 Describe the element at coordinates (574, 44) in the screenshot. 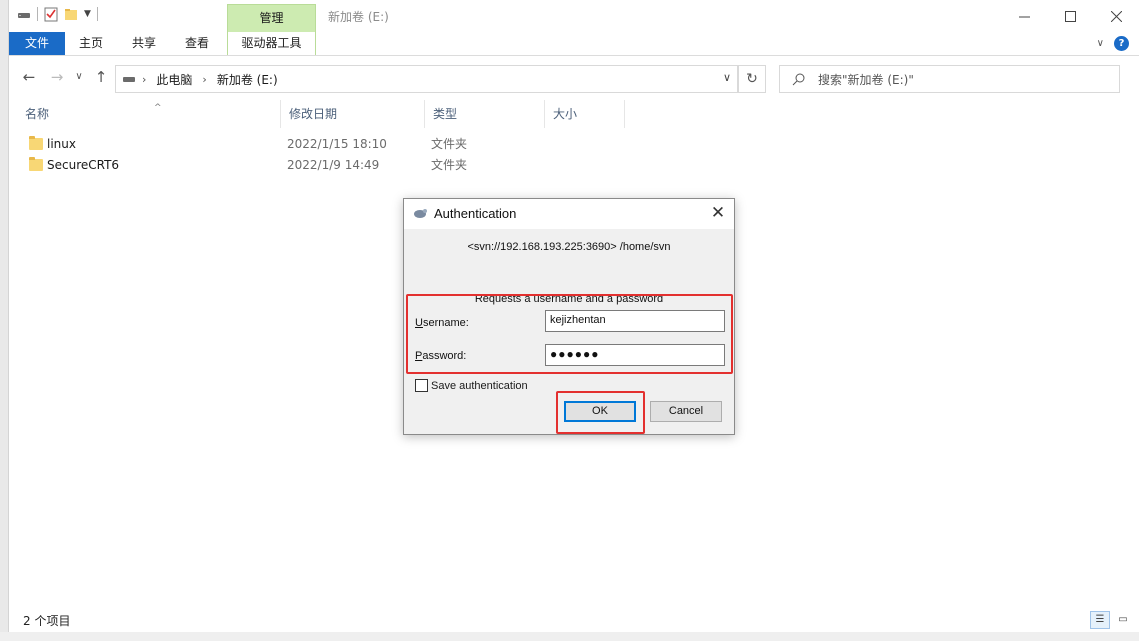

I see `ribbon-tabs: 文件 主页 共享 查看 驱动器工具 ∨ ?` at that location.